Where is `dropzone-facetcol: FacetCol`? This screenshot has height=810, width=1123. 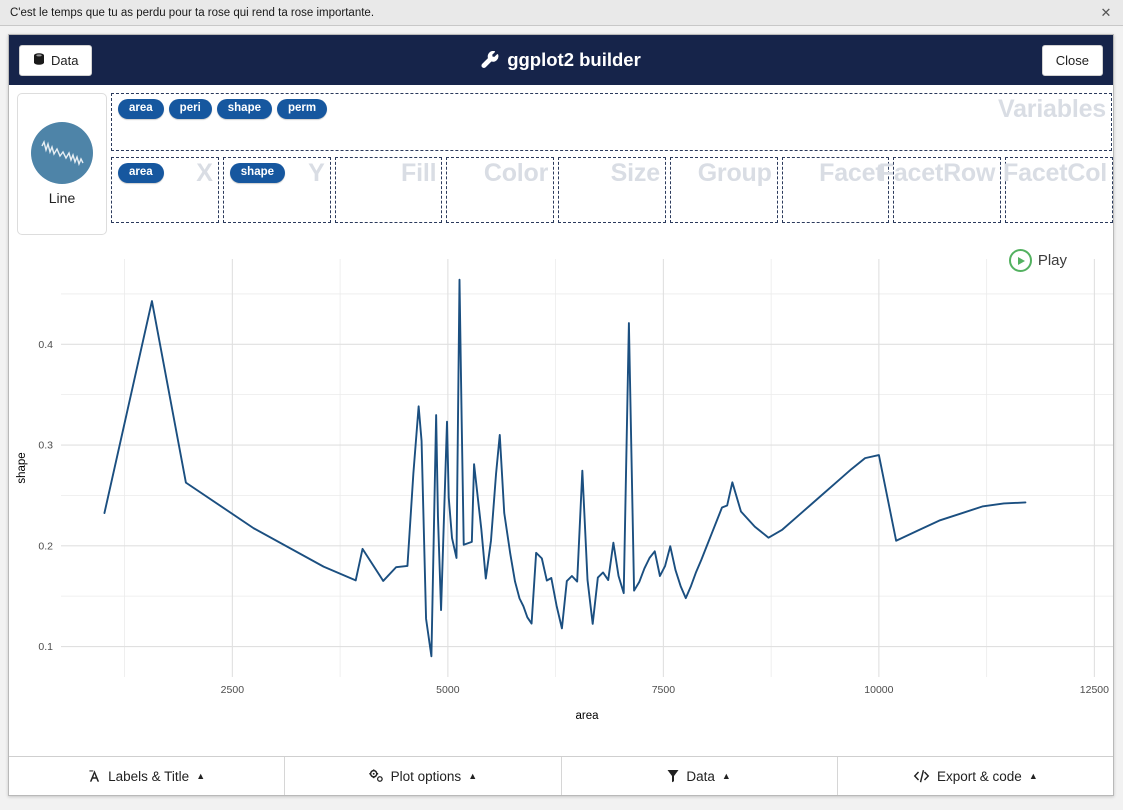
dropzone-facetcol: FacetCol is located at coordinates (1058, 190).